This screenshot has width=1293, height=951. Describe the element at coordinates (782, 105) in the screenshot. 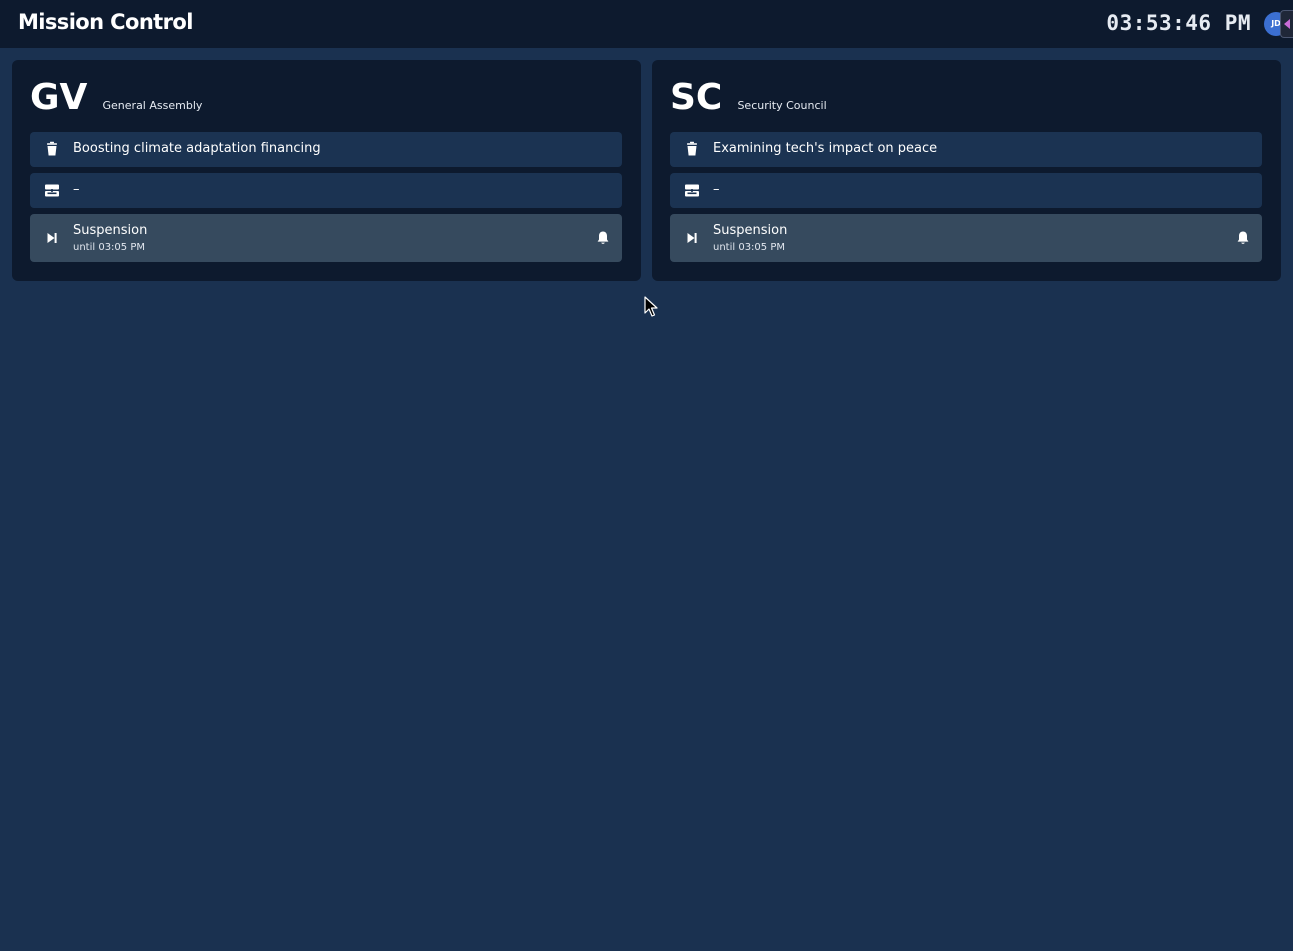

I see `body-name: Security Council` at that location.